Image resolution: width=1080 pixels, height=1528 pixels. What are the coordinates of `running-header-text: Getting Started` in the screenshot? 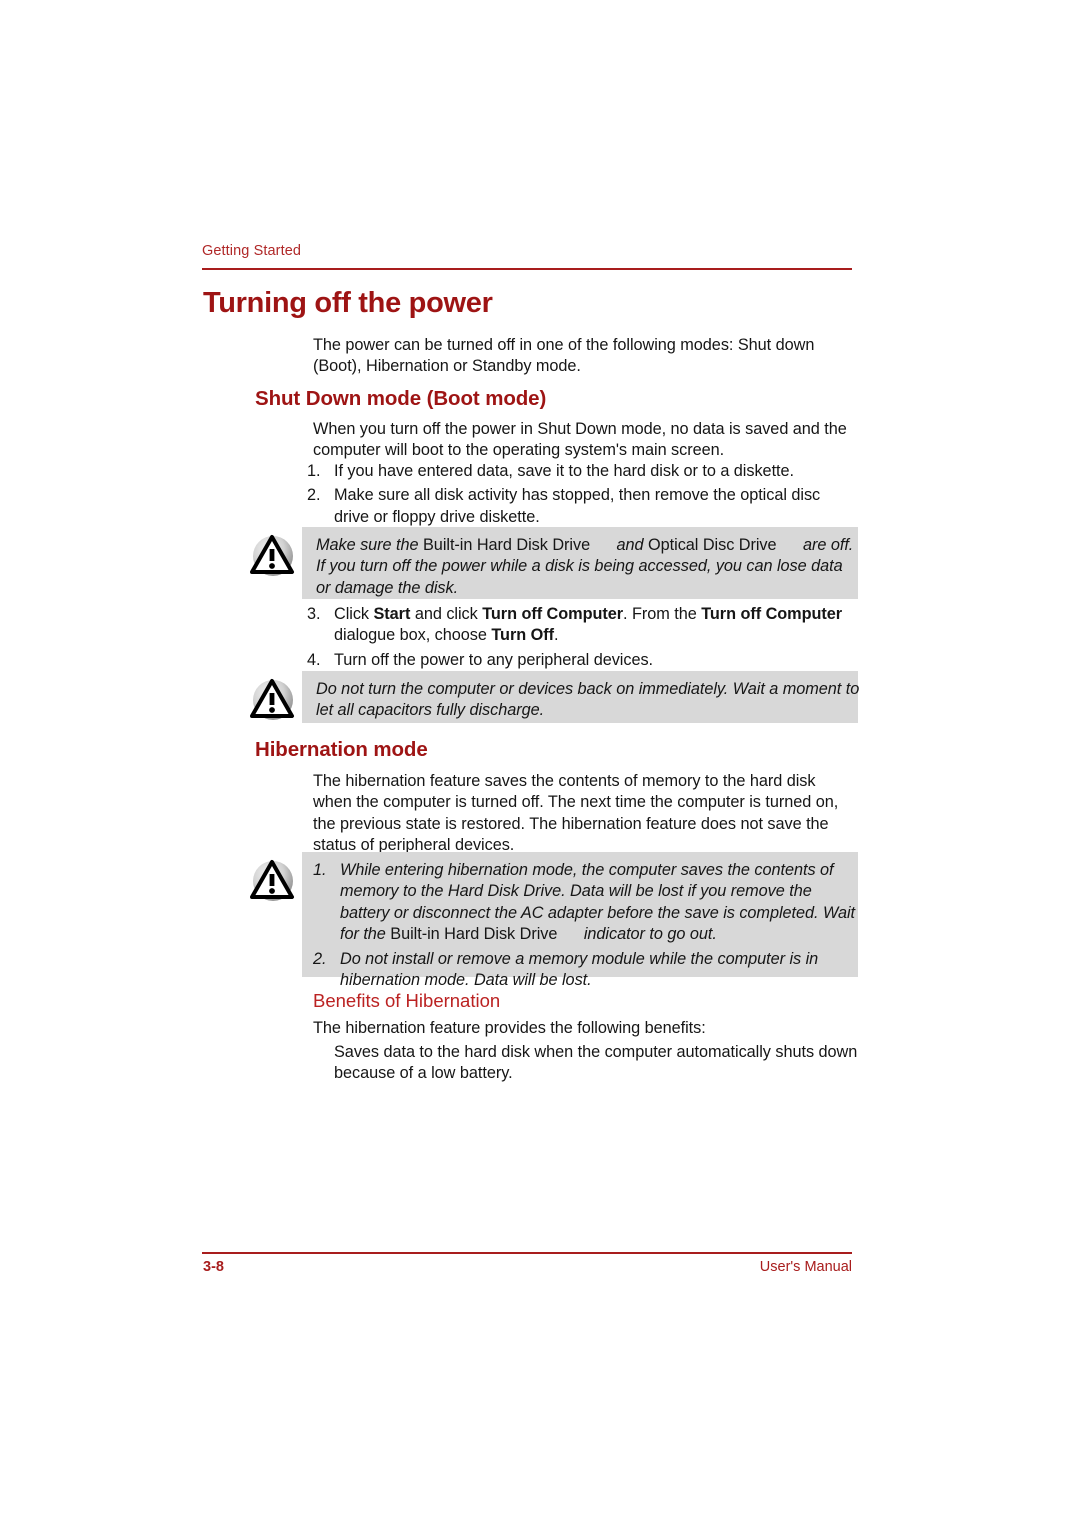 It's located at (252, 251).